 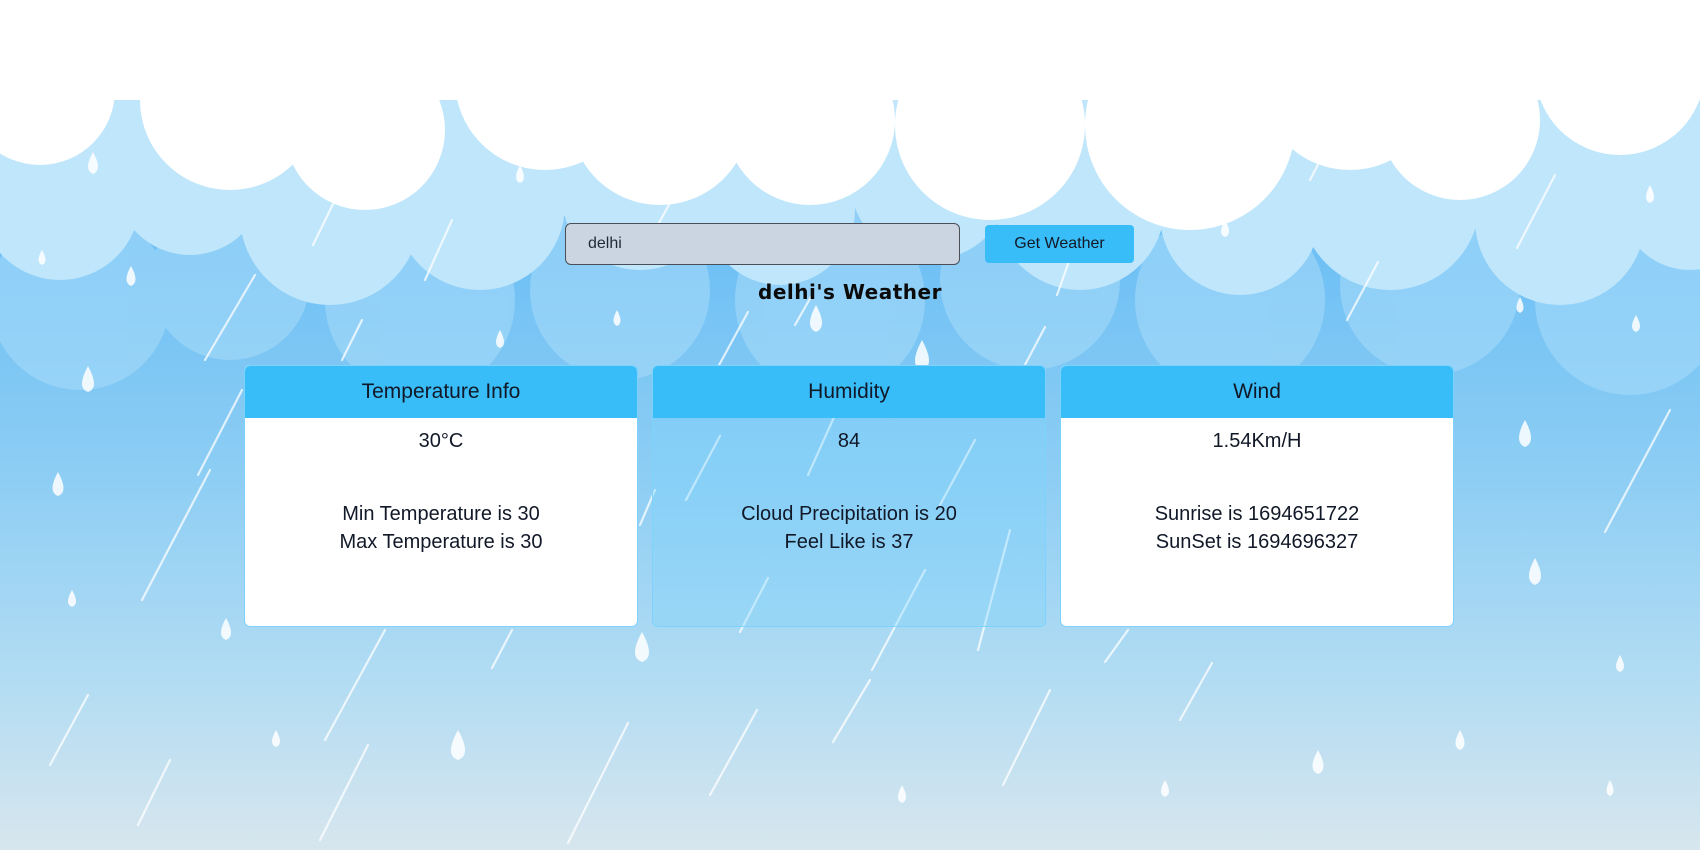 What do you see at coordinates (441, 514) in the screenshot?
I see `min-temperature: Min Temperature is 30` at bounding box center [441, 514].